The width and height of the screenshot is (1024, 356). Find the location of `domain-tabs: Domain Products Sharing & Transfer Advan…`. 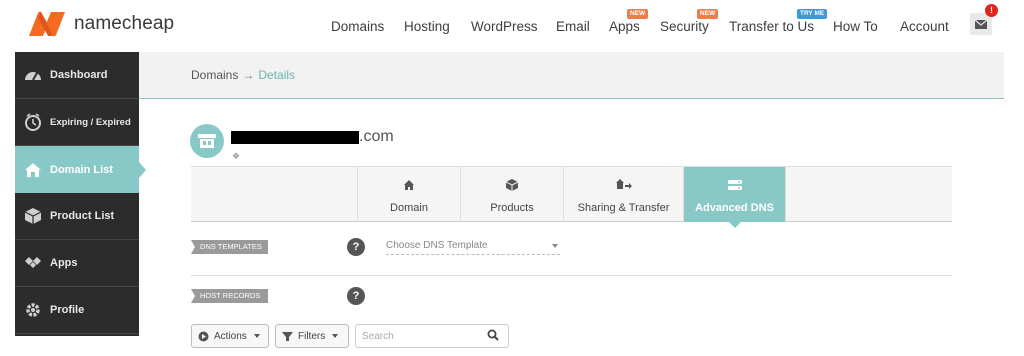

domain-tabs: Domain Products Sharing & Transfer Advan… is located at coordinates (571, 197).